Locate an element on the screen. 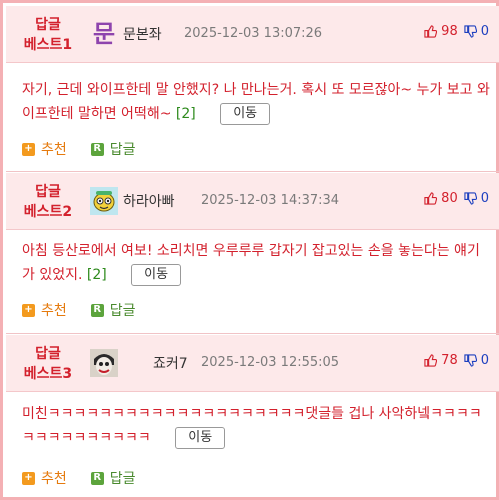  best-badge: 답글 베스트2 is located at coordinates (48, 202).